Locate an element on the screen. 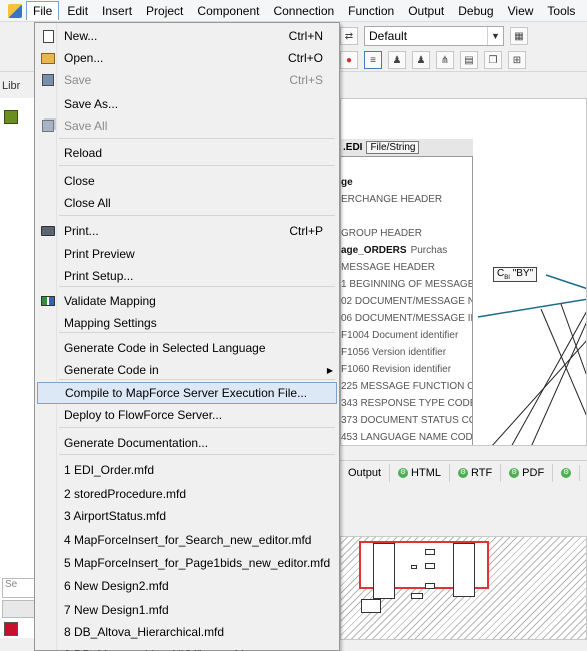 This screenshot has width=587, height=651. connection-line is located at coordinates (539, 392).